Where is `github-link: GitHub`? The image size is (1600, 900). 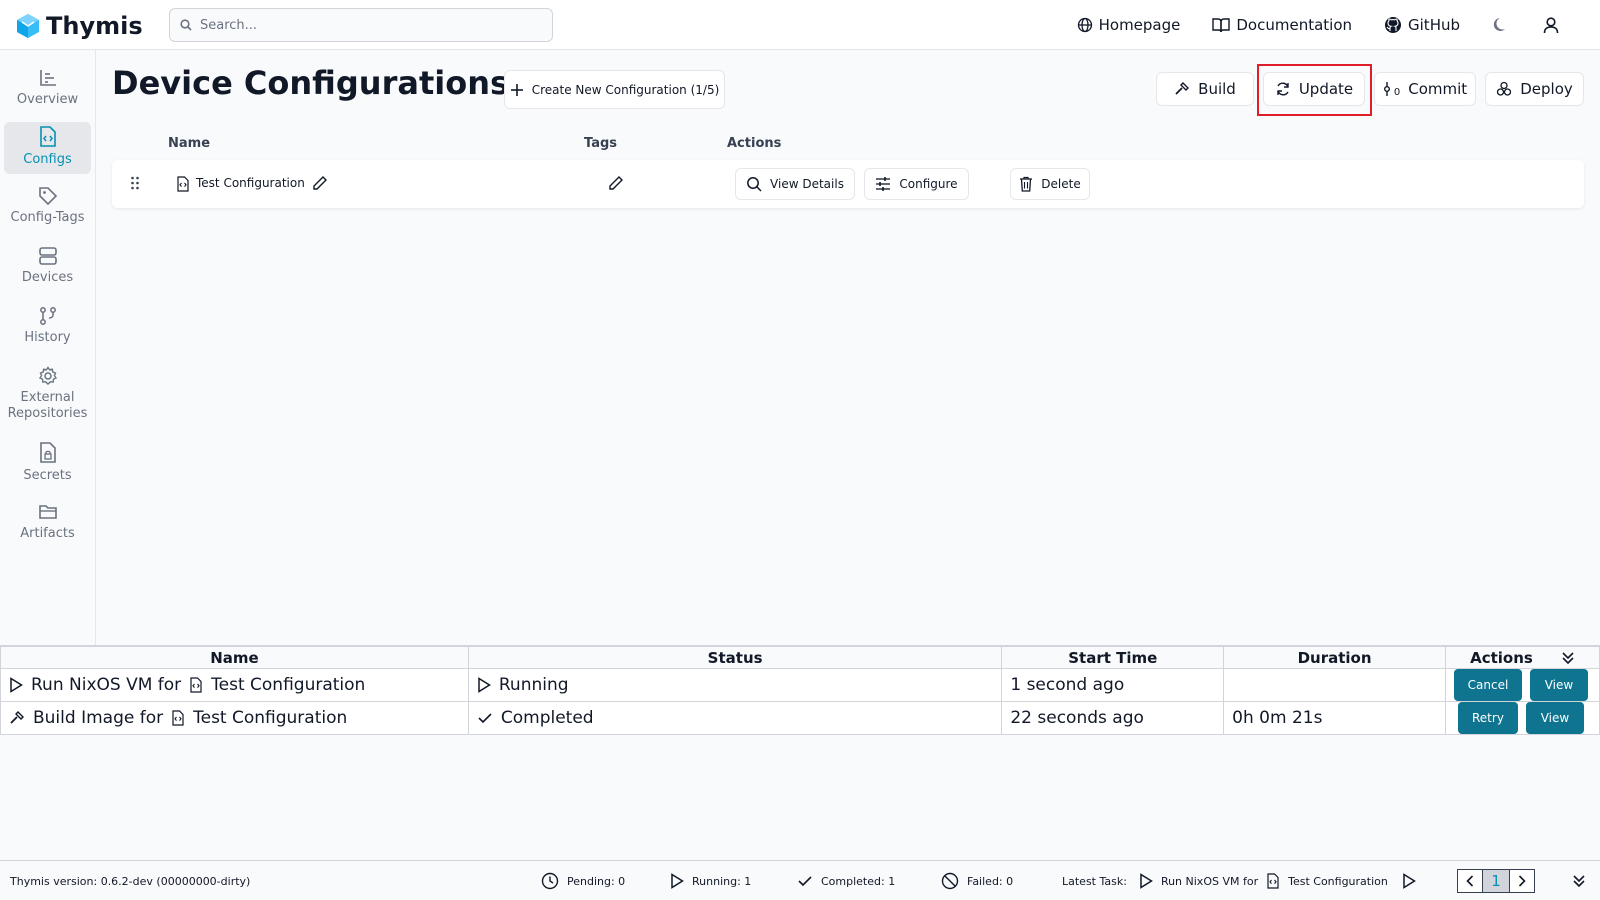 github-link: GitHub is located at coordinates (1422, 25).